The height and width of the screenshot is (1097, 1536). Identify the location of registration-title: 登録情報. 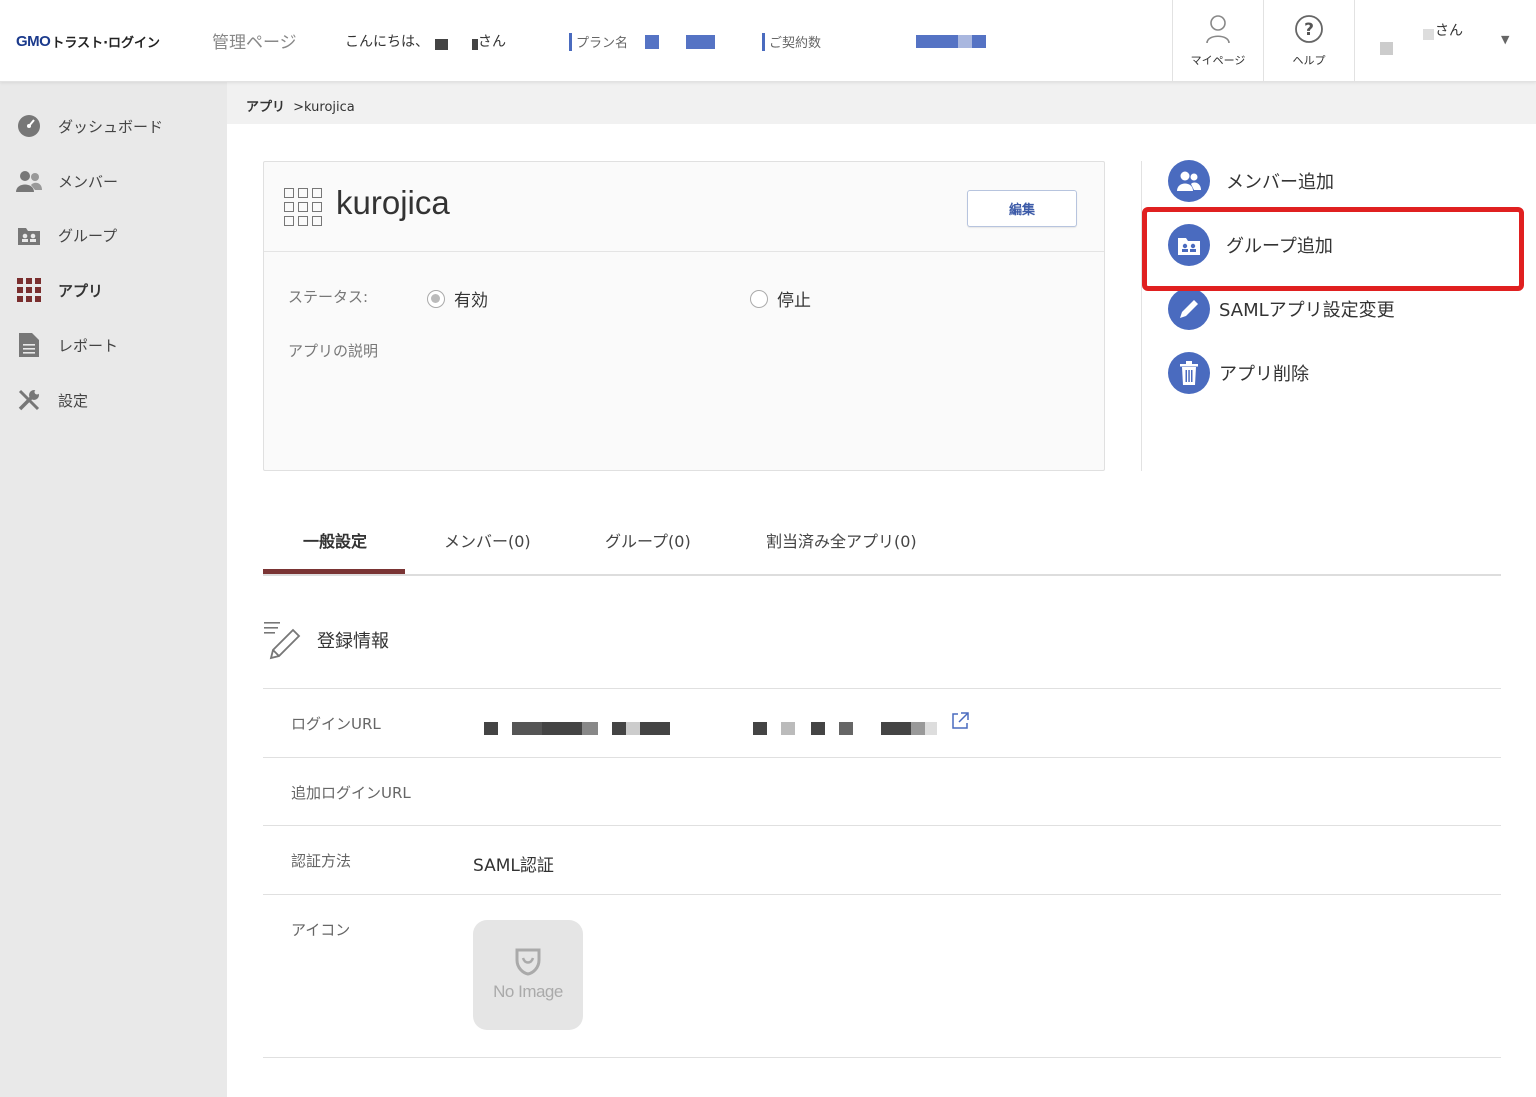
(326, 640).